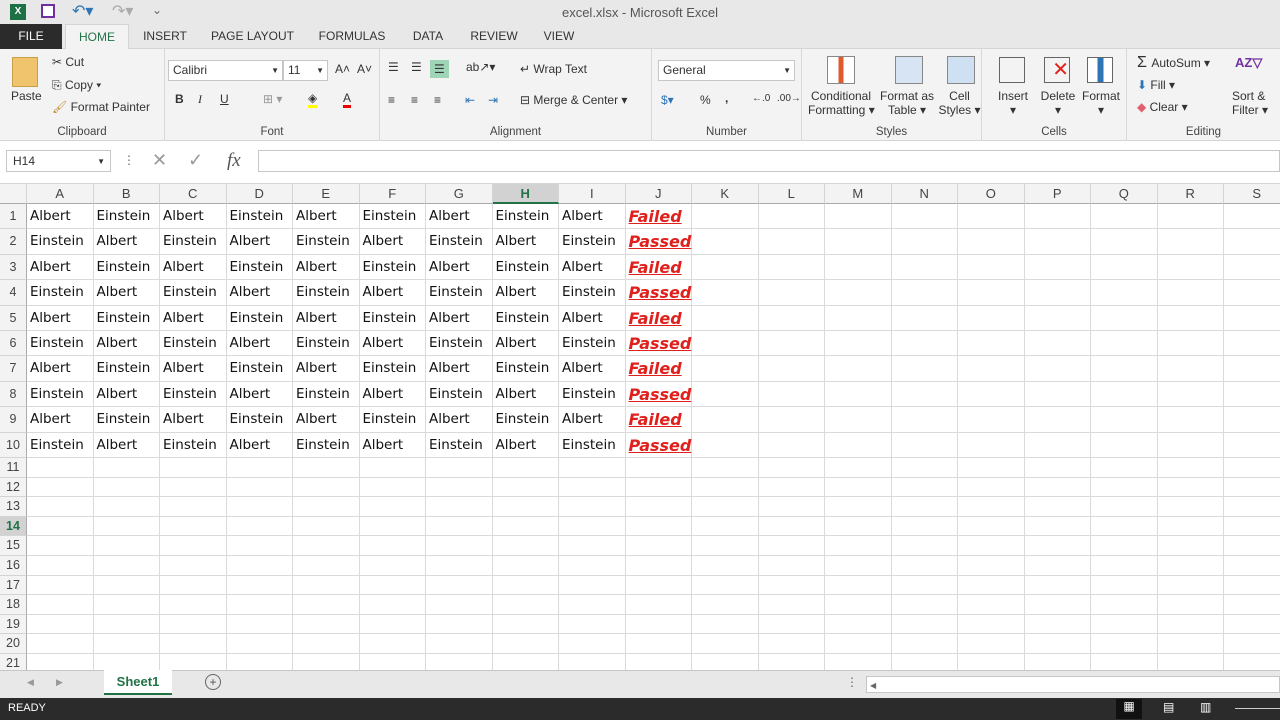 The image size is (1280, 720). What do you see at coordinates (193, 566) in the screenshot?
I see `cell-c16` at bounding box center [193, 566].